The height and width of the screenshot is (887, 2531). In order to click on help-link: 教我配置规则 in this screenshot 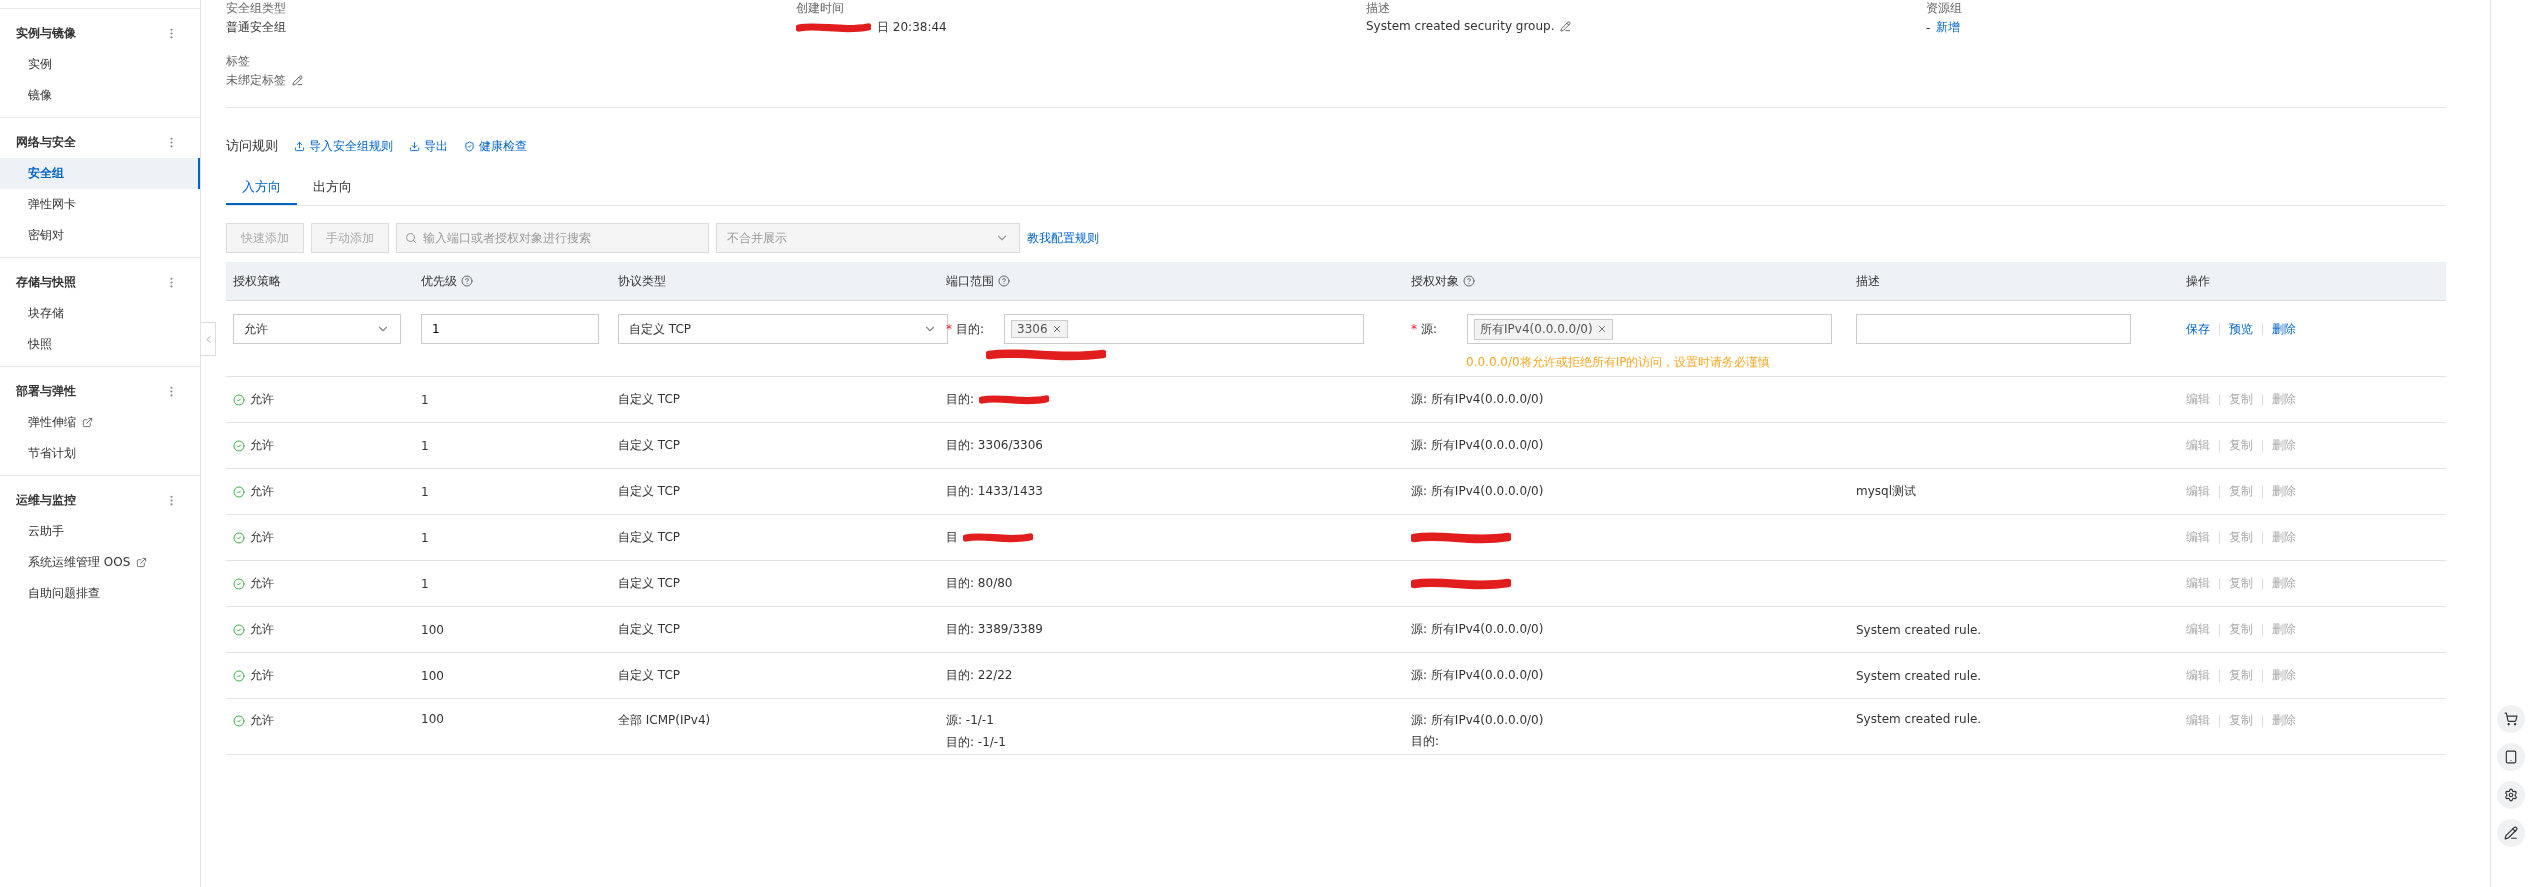, I will do `click(1063, 238)`.